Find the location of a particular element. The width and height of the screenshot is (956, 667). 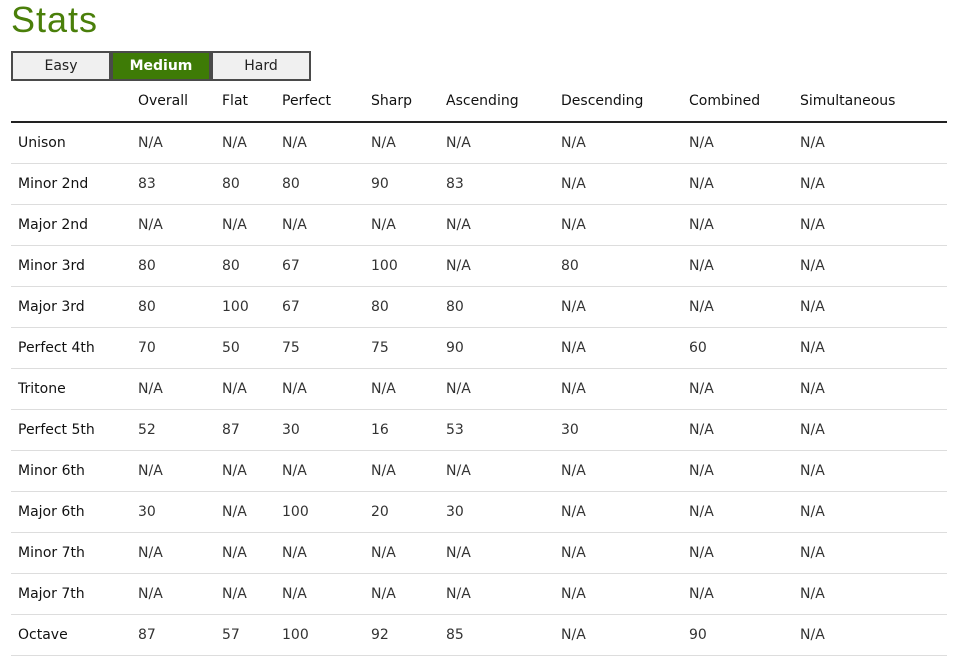

cell-overall: 80 is located at coordinates (180, 307).